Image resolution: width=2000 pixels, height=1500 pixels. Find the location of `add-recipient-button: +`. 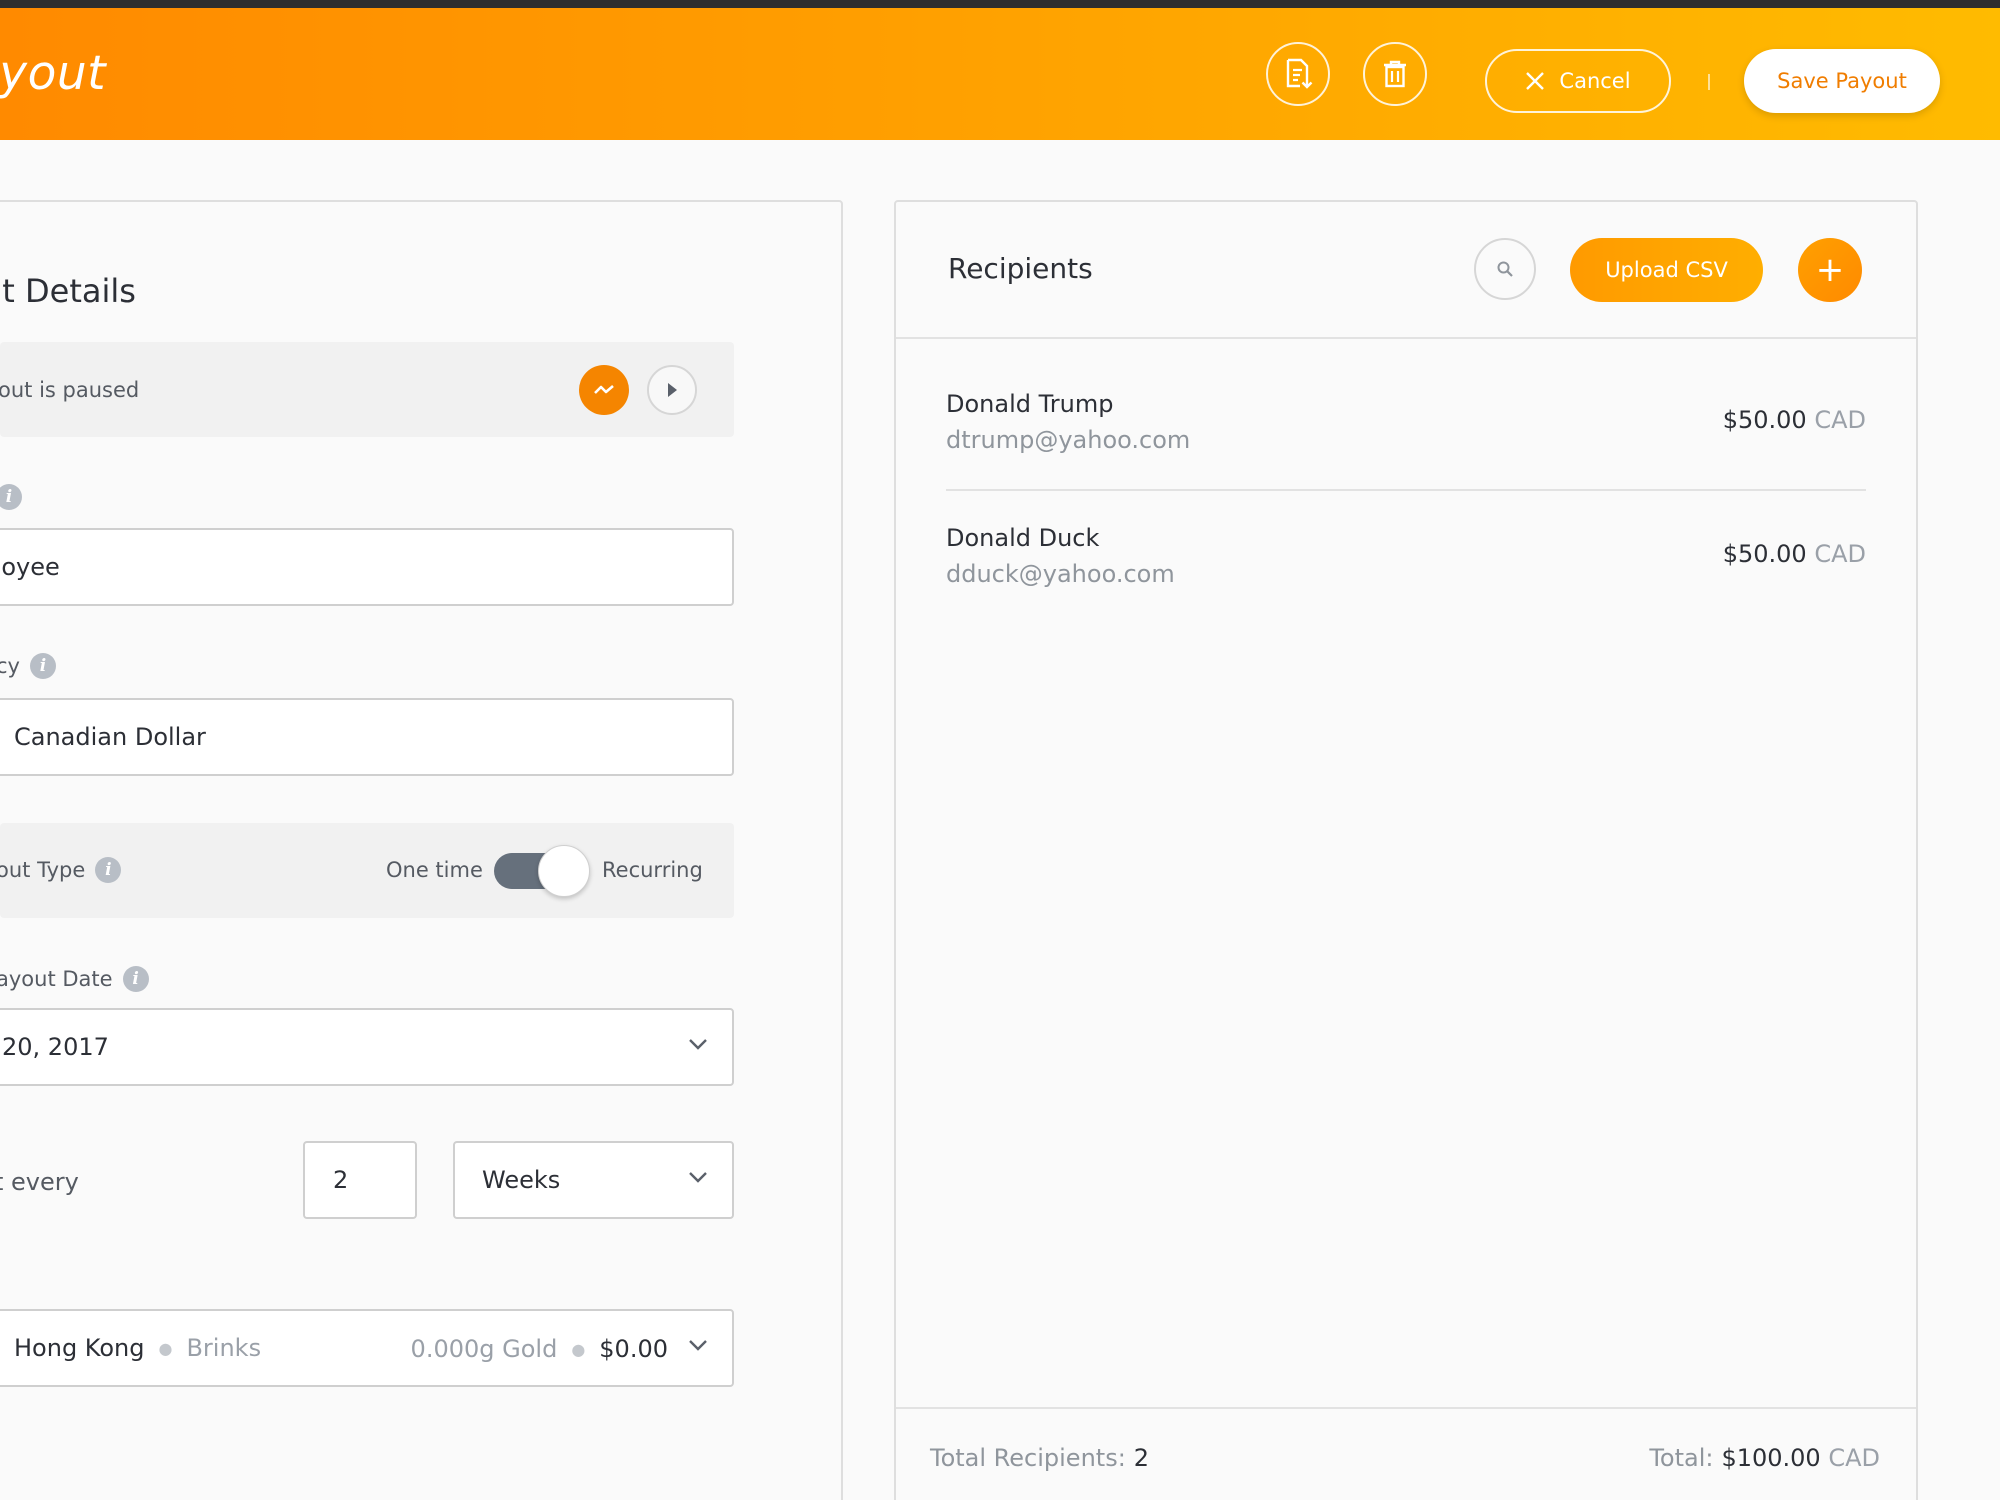

add-recipient-button: + is located at coordinates (1830, 270).